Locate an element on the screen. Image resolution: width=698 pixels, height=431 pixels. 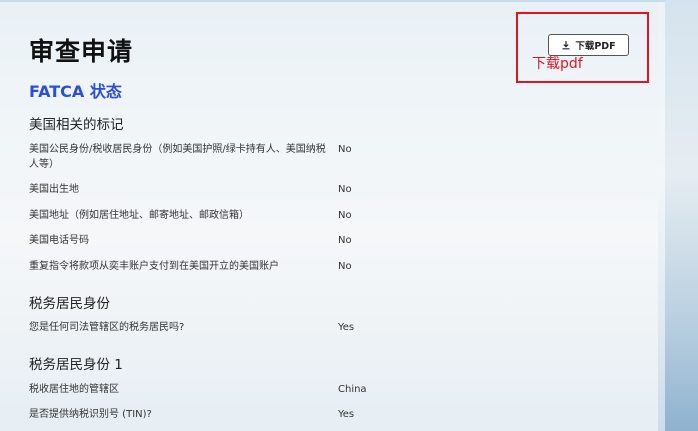
row-value-us-address: No is located at coordinates (345, 215).